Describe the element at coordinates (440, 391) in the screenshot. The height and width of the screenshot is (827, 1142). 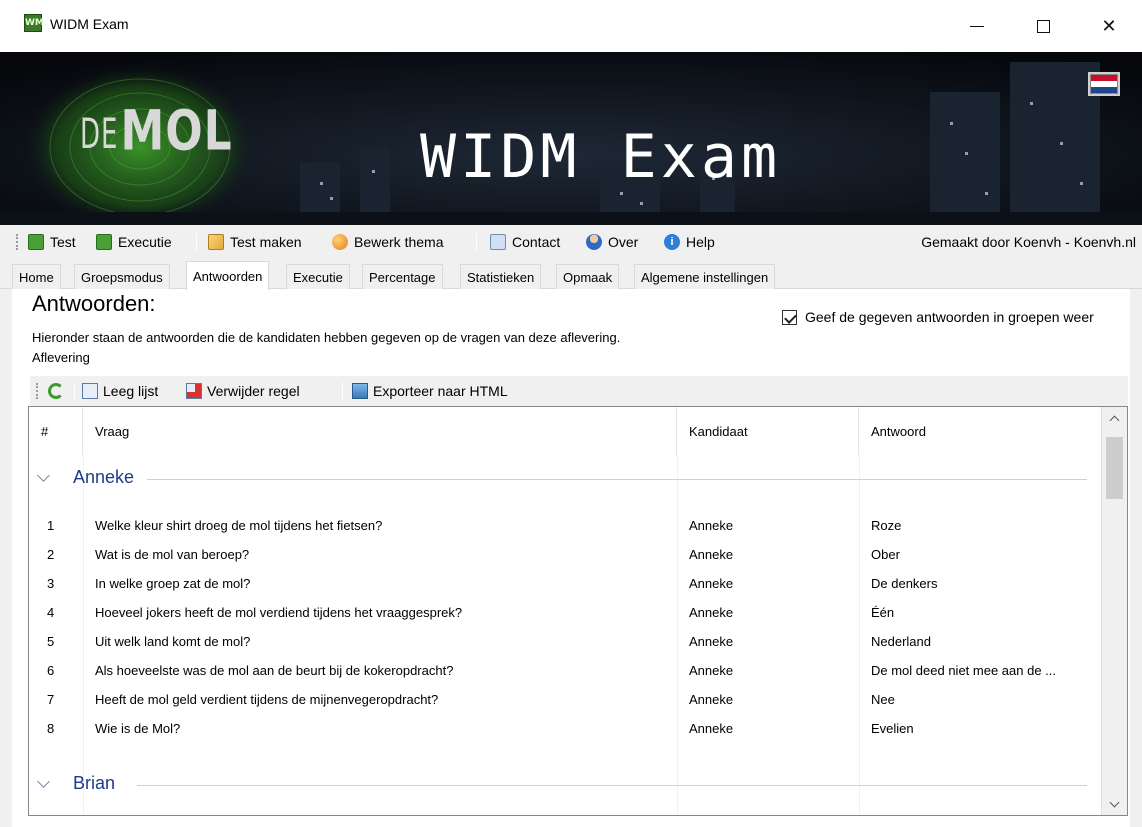
I see `export-html-label: Exporteer naar HTML` at that location.